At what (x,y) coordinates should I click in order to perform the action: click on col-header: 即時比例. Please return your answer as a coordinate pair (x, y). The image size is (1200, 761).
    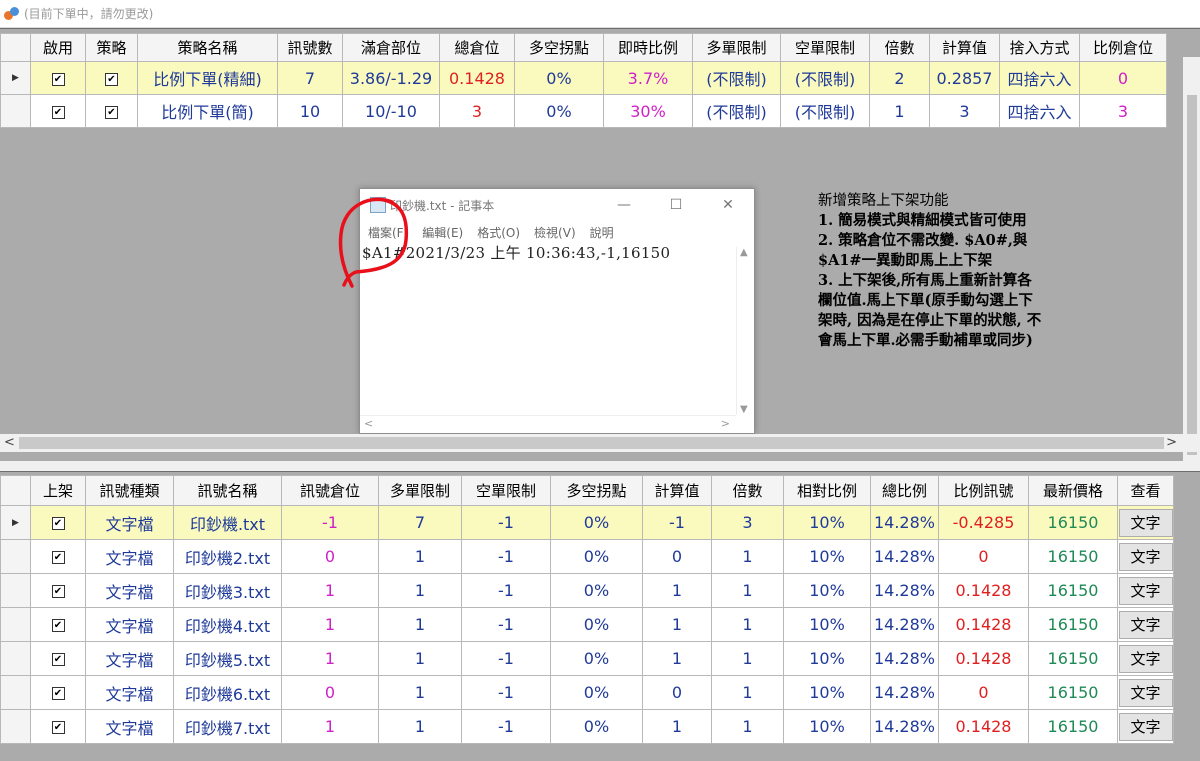
    Looking at the image, I should click on (648, 47).